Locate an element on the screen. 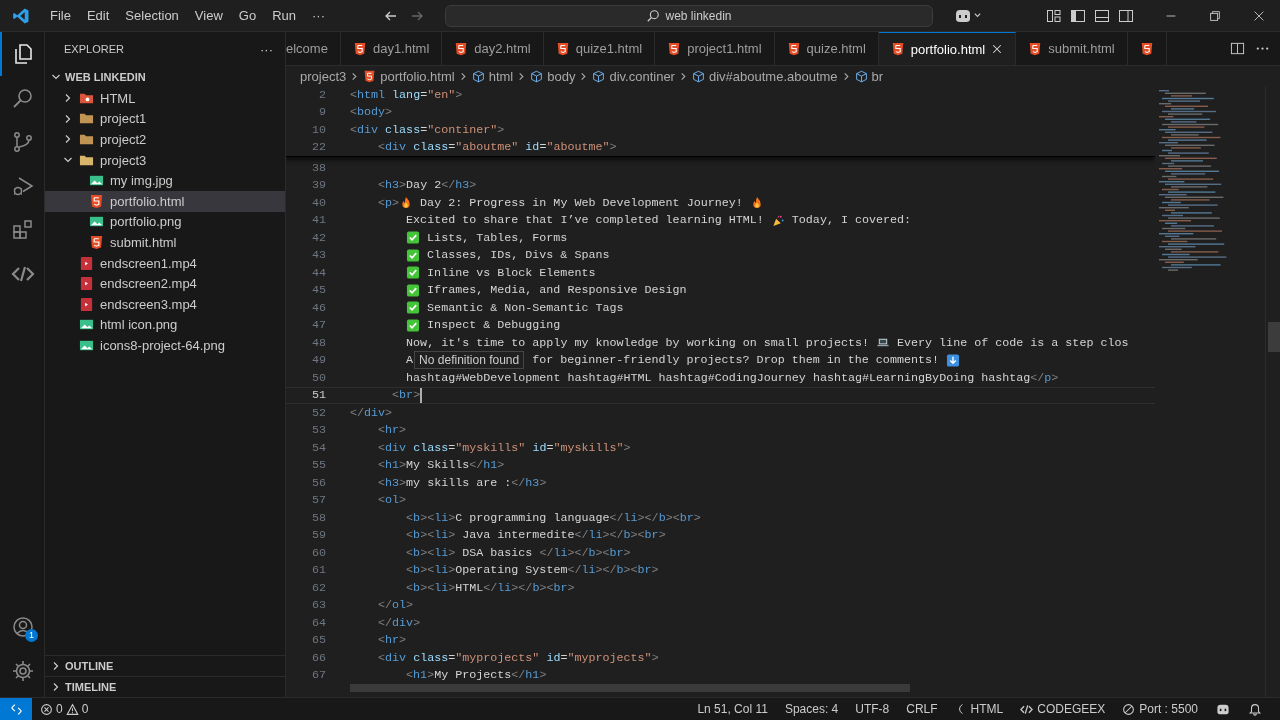 The image size is (1280, 720). line-number: 66 is located at coordinates (318, 657).